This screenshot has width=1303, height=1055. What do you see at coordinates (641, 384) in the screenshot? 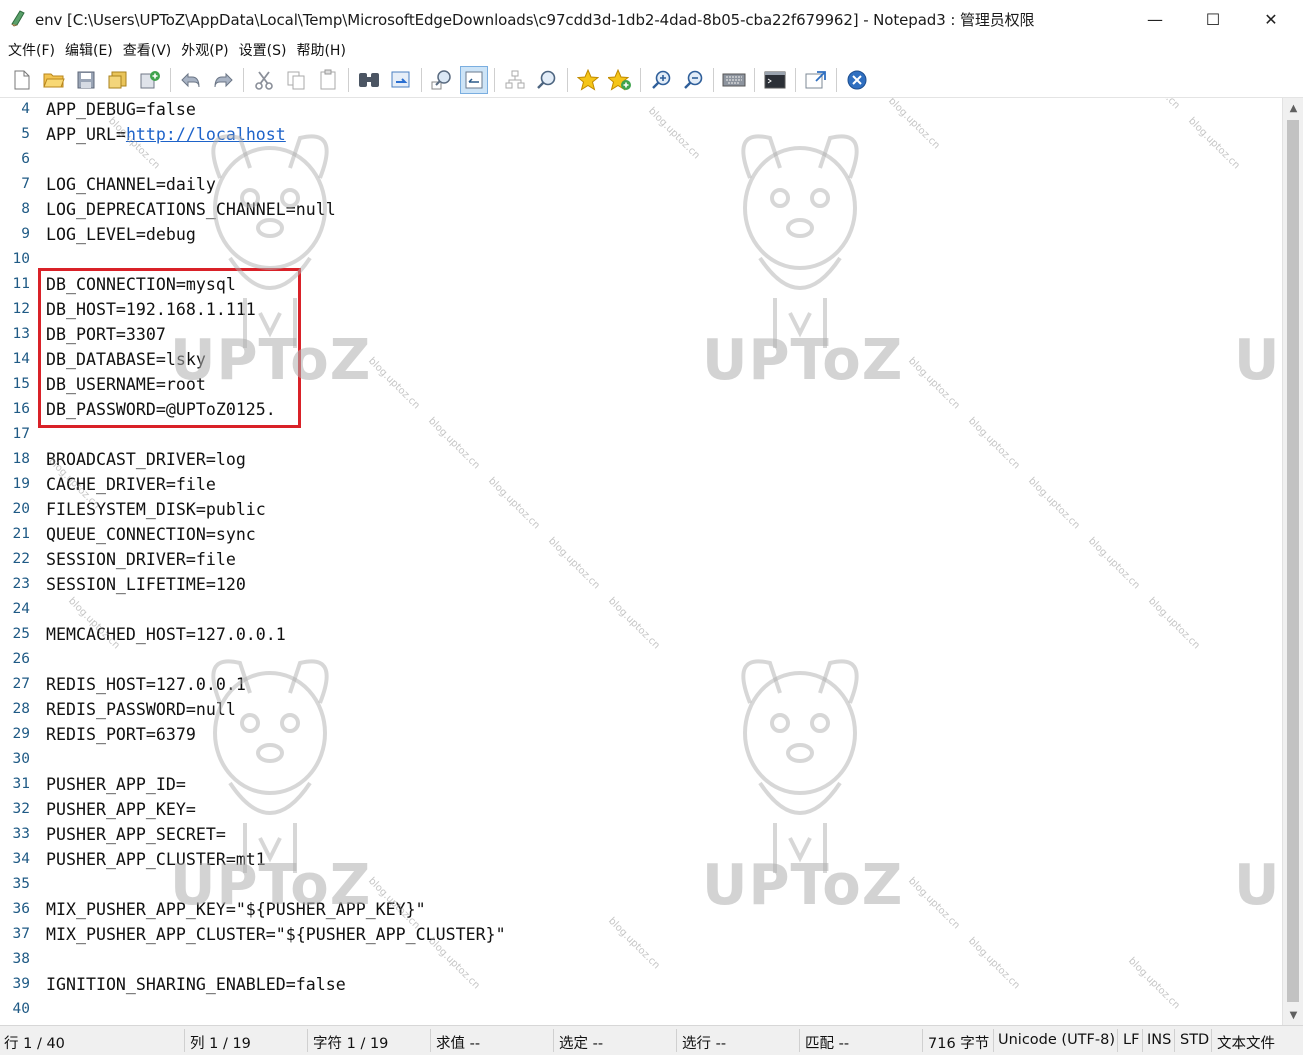
I see `code-line: 15 DB_USERNAME=root` at bounding box center [641, 384].